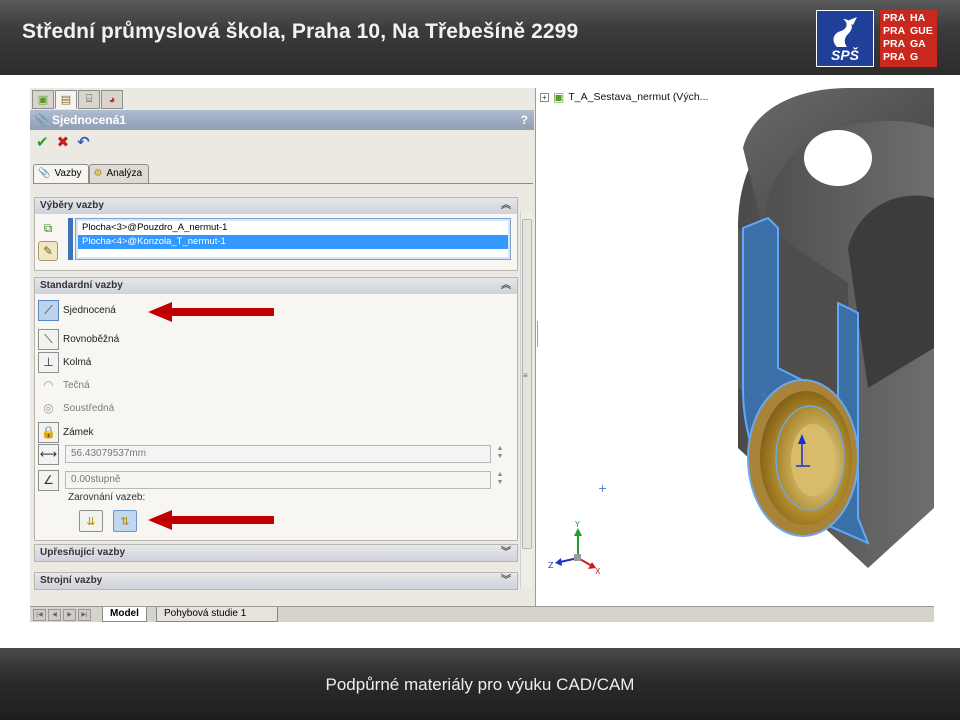 This screenshot has height=720, width=960. I want to click on prev-tab-button: ◀, so click(54, 615).